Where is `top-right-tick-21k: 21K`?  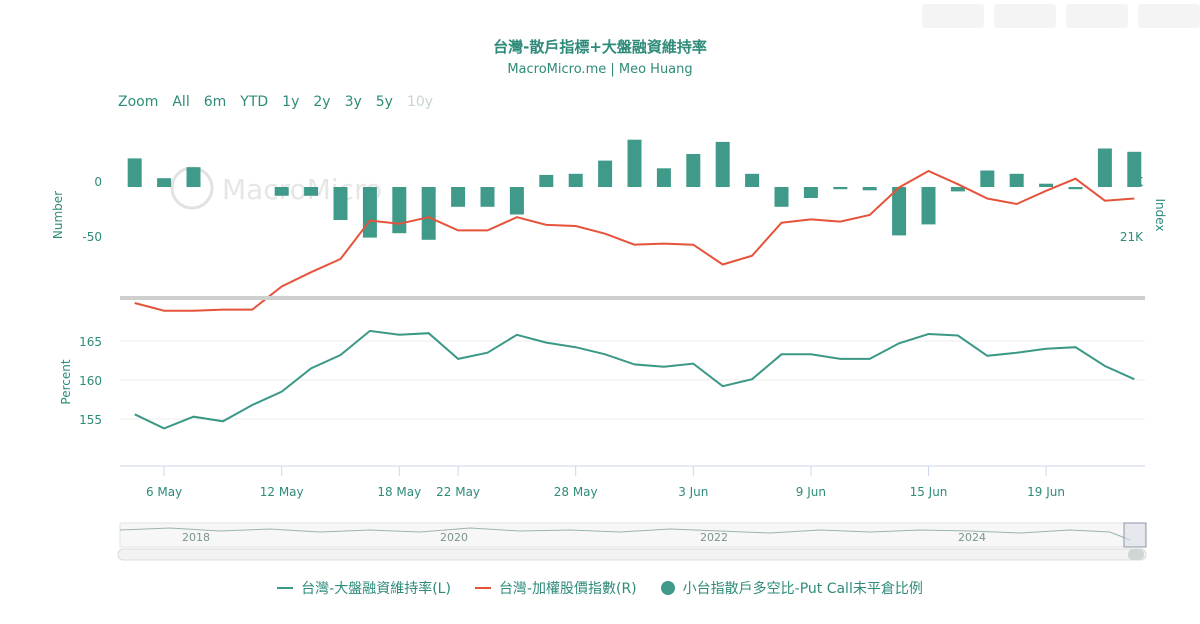 top-right-tick-21k: 21K is located at coordinates (1132, 237).